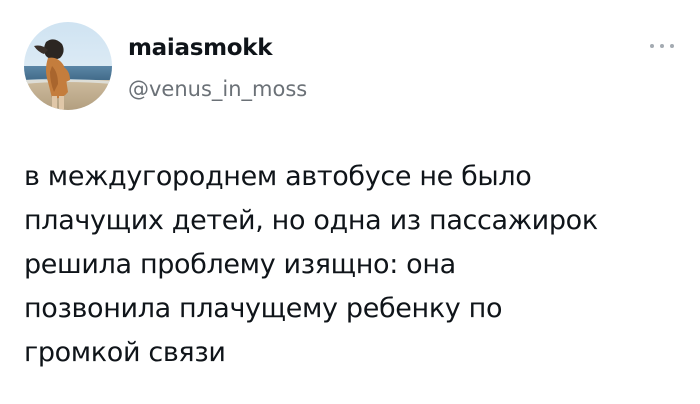 Image resolution: width=700 pixels, height=404 pixels. I want to click on more-options-icon, so click(662, 46).